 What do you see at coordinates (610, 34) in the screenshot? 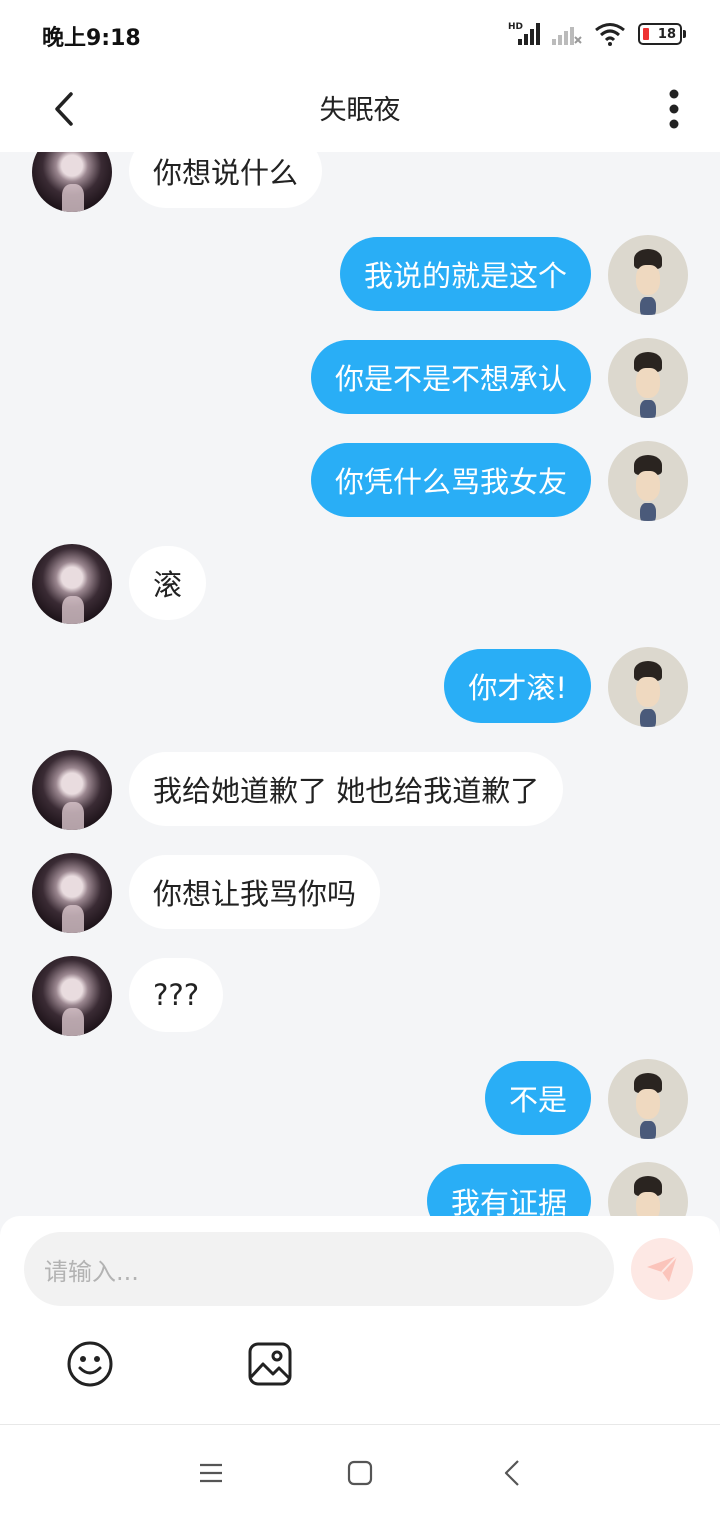
I see `wifi-icon` at bounding box center [610, 34].